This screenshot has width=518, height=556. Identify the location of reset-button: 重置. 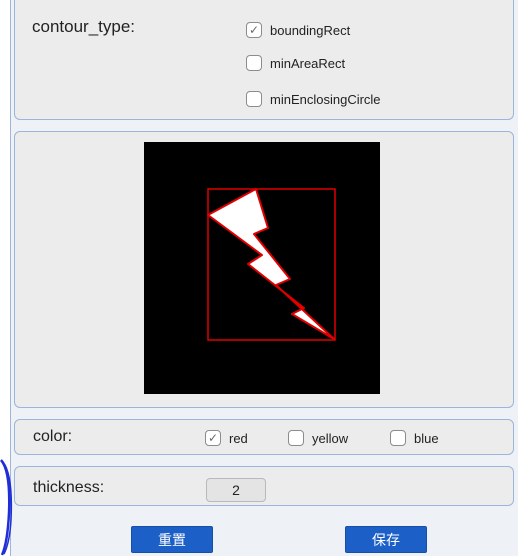
(172, 539).